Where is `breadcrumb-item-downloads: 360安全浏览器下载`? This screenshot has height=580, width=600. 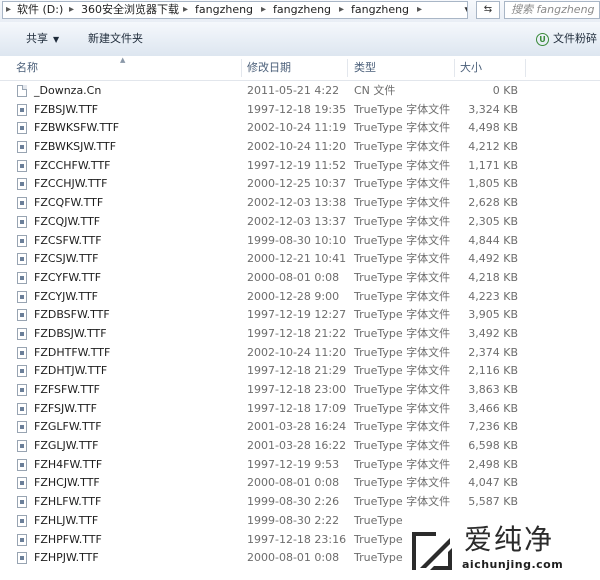
breadcrumb-item-downloads: 360安全浏览器下载 is located at coordinates (130, 10).